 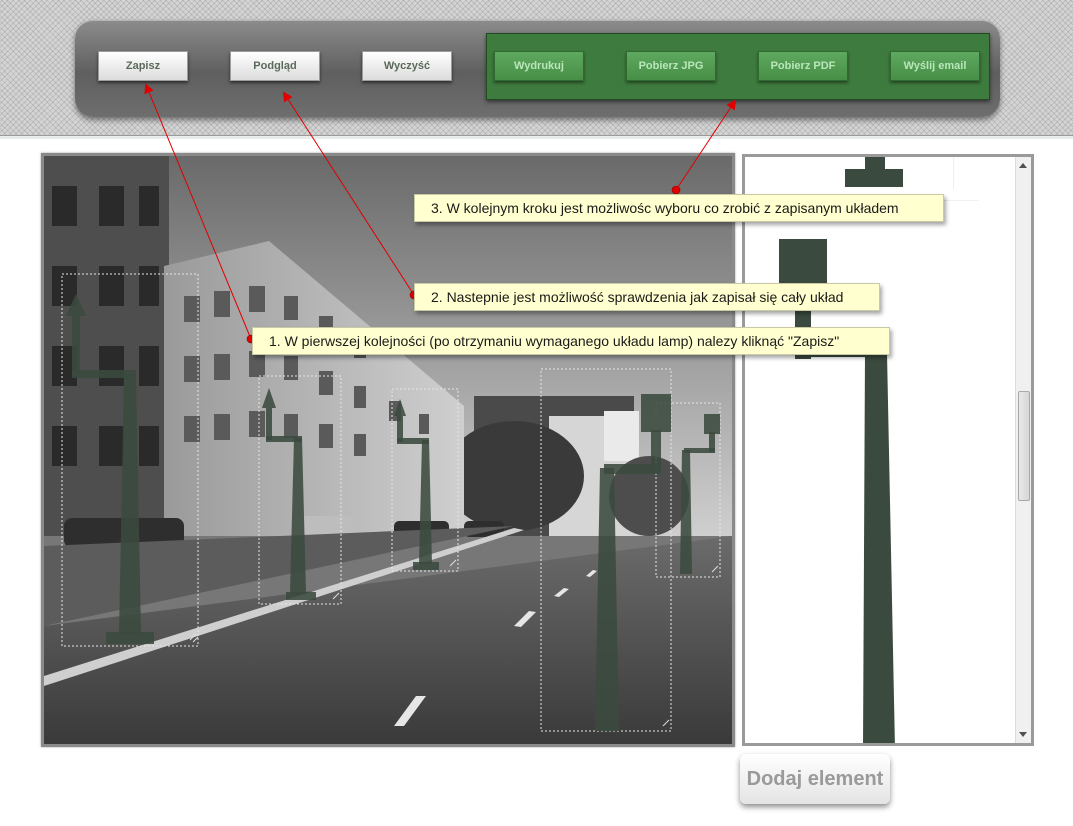 What do you see at coordinates (815, 779) in the screenshot?
I see `add-element-button: Dodaj element` at bounding box center [815, 779].